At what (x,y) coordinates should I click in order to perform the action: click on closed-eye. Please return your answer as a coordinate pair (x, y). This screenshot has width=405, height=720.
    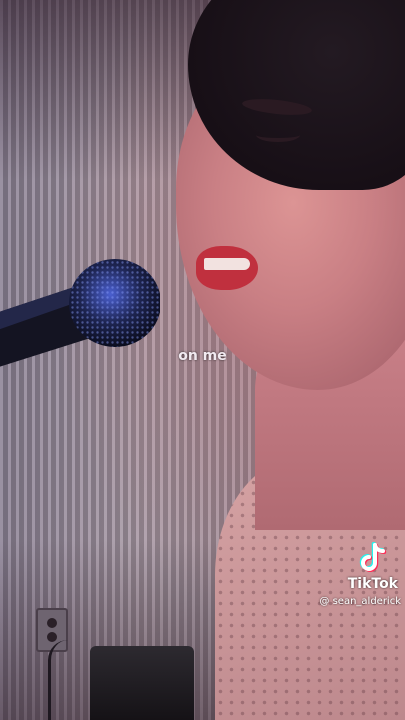
    Looking at the image, I should click on (278, 135).